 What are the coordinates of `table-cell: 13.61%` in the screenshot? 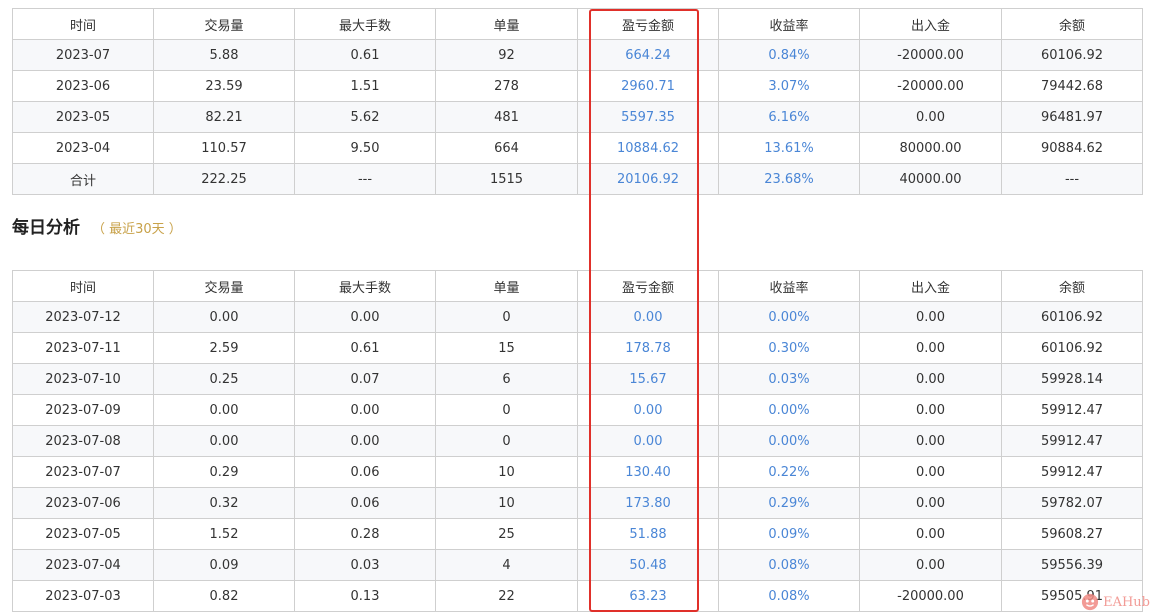 It's located at (789, 148).